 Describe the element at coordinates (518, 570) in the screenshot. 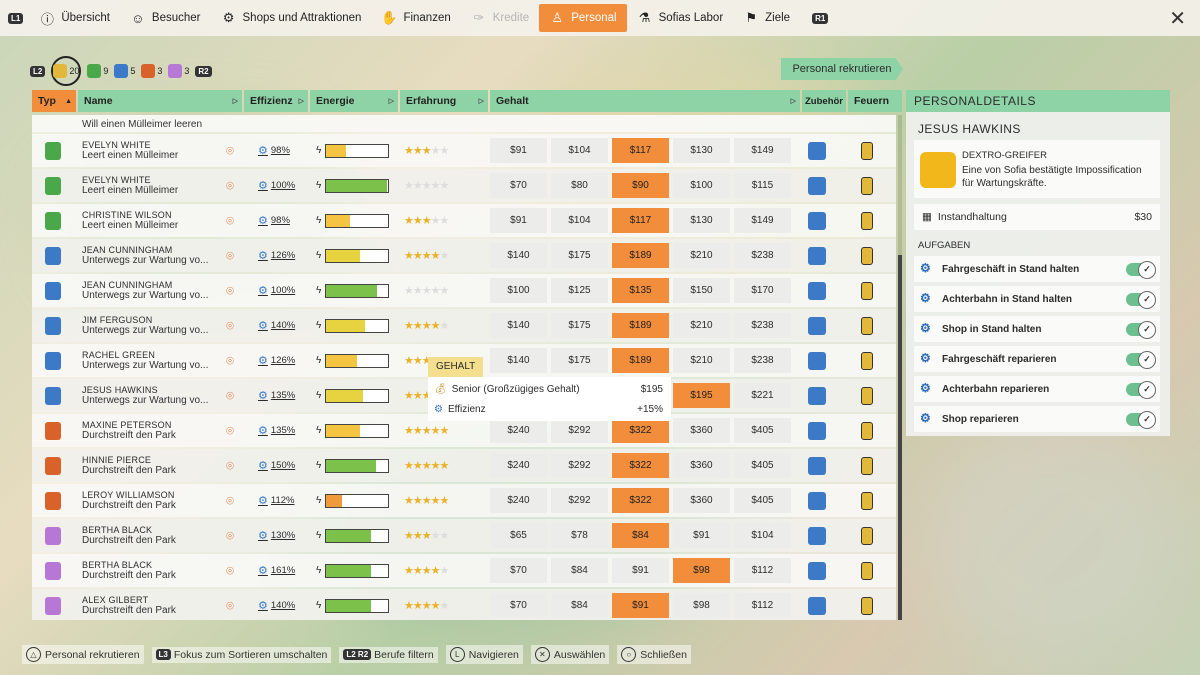

I see `salary-option: $70` at that location.